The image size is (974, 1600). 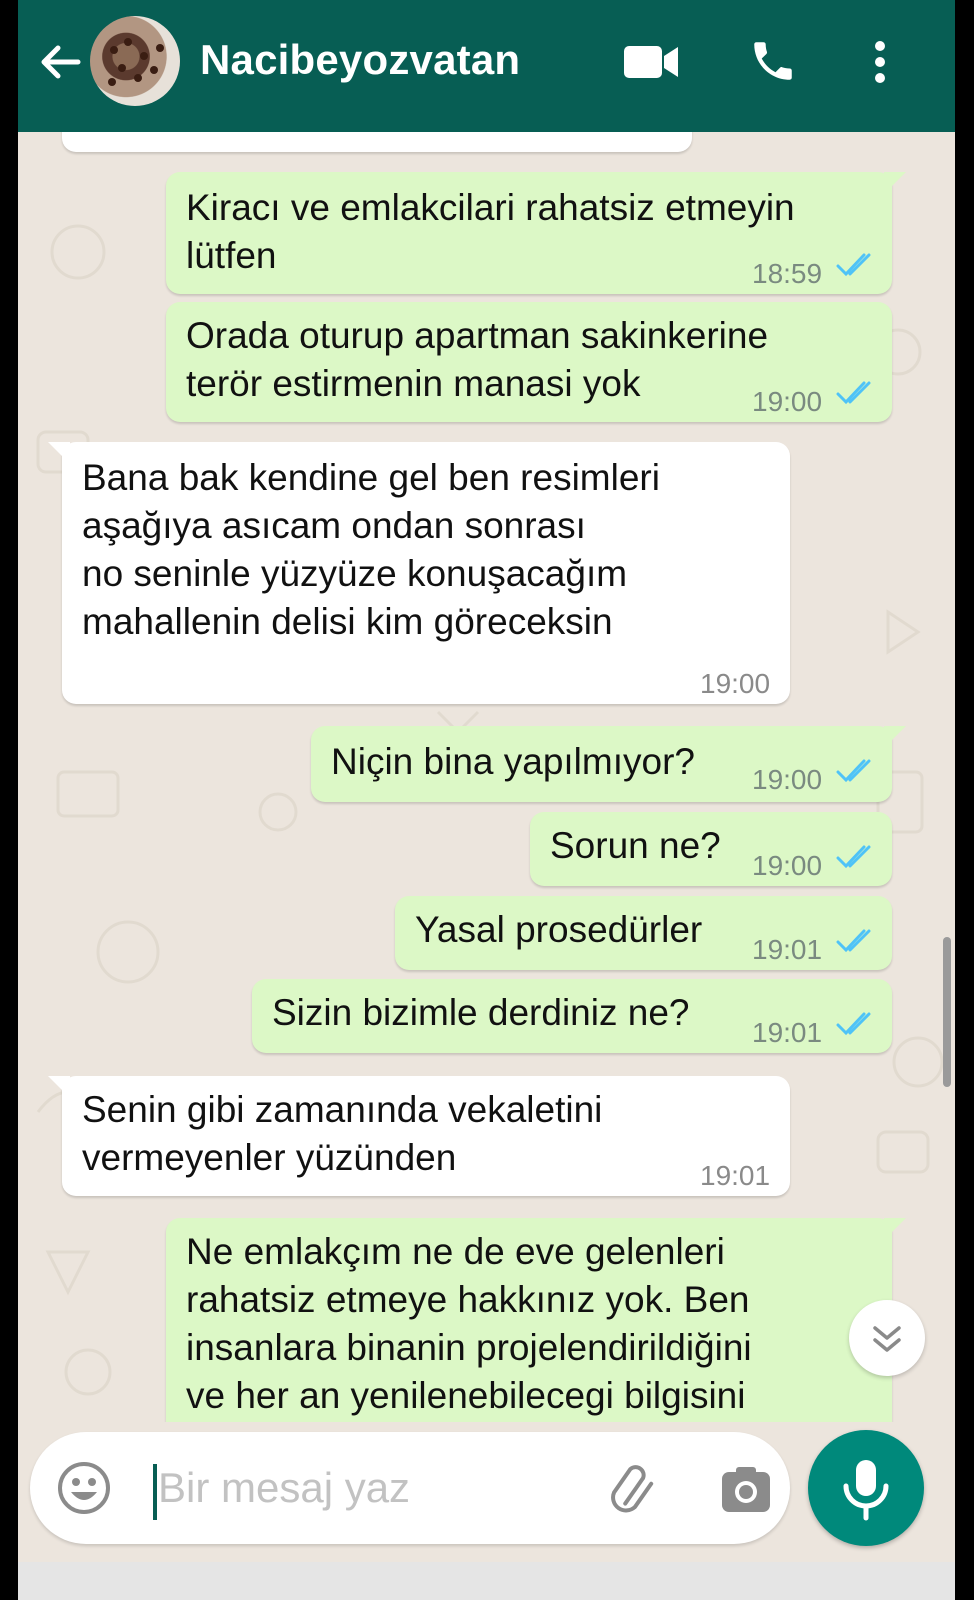 I want to click on attach-button, so click(x=633, y=1490).